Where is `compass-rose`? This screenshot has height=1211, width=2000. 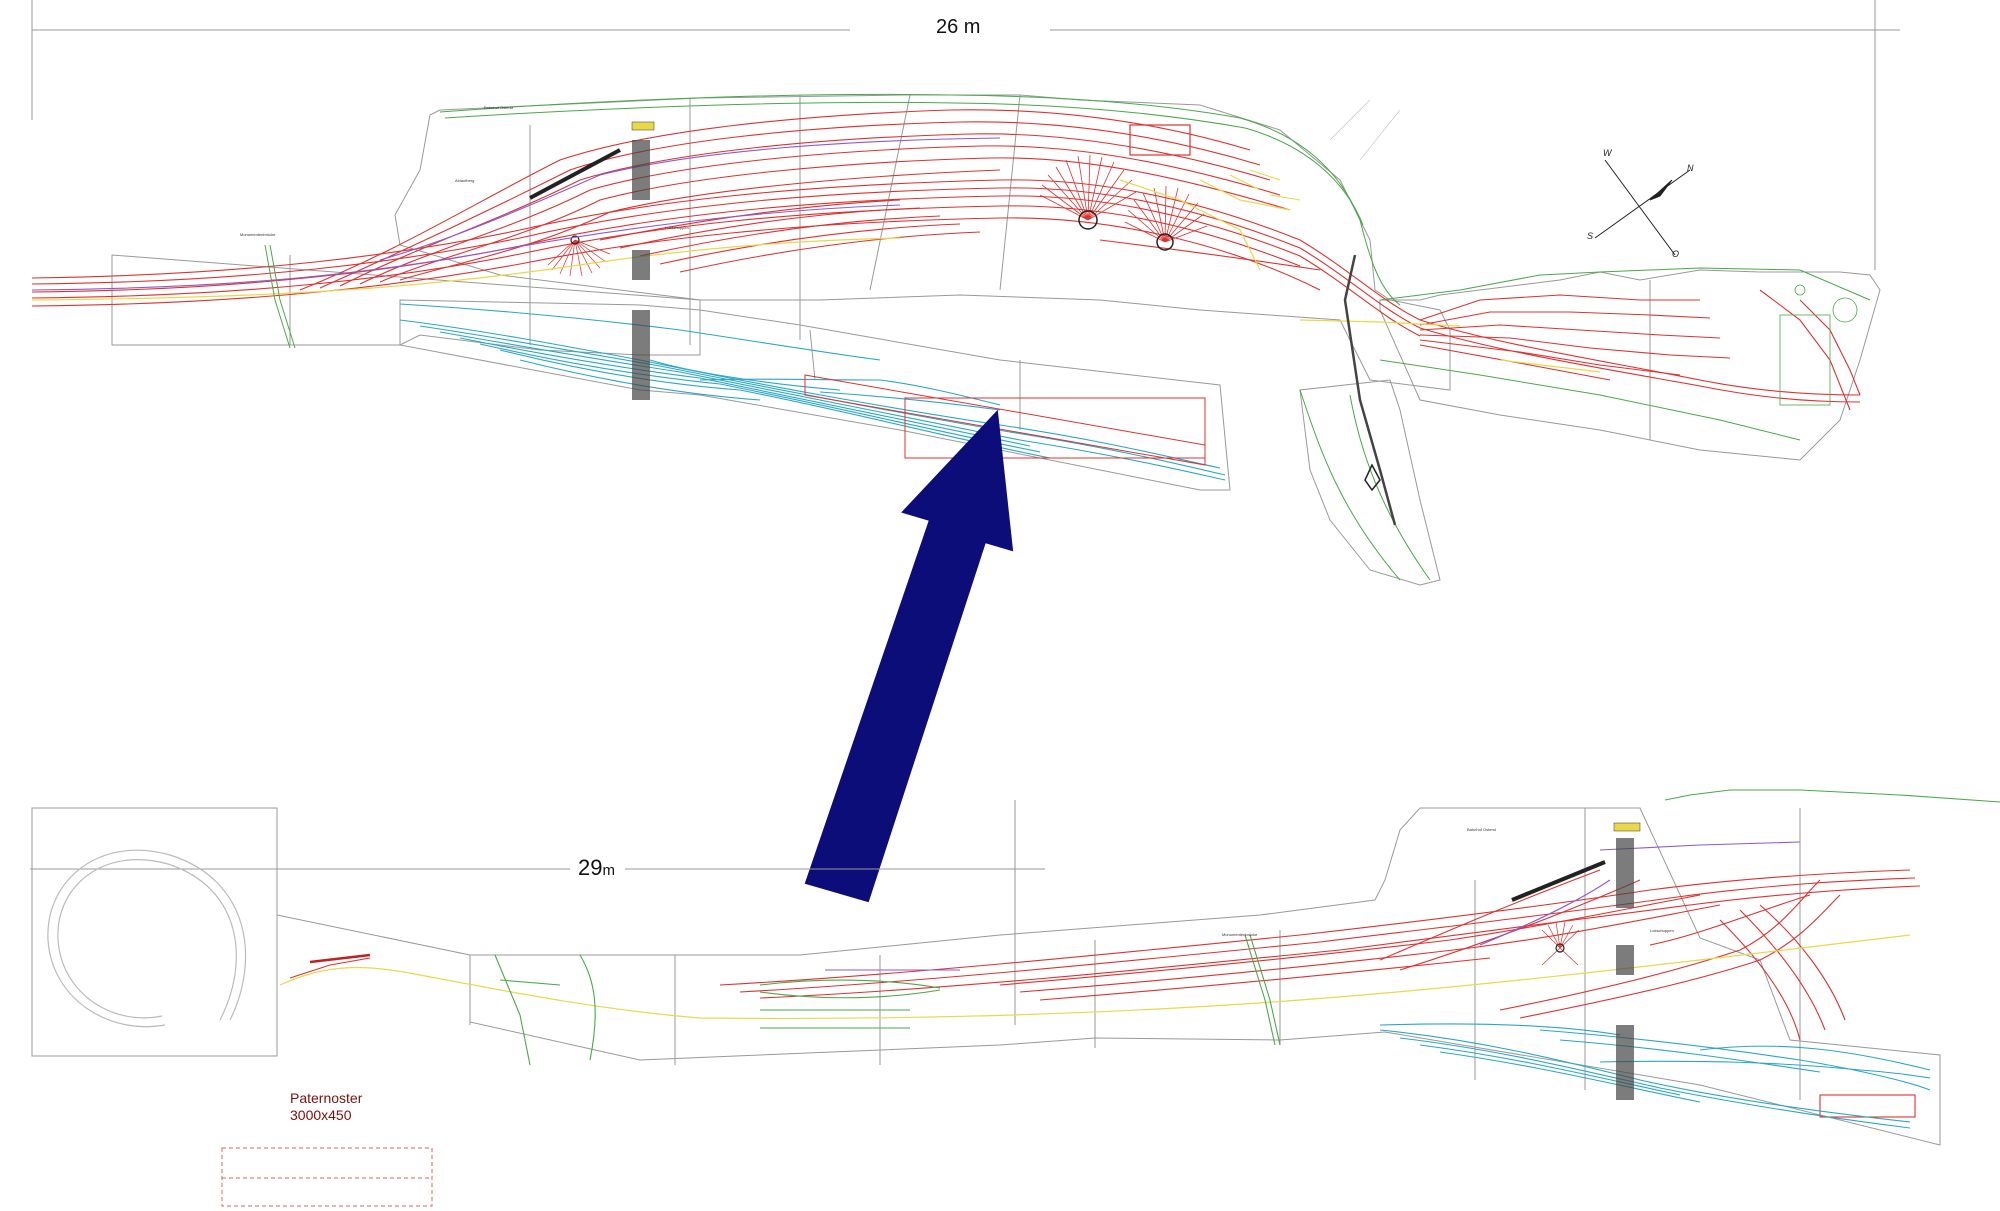
compass-rose is located at coordinates (1642, 207).